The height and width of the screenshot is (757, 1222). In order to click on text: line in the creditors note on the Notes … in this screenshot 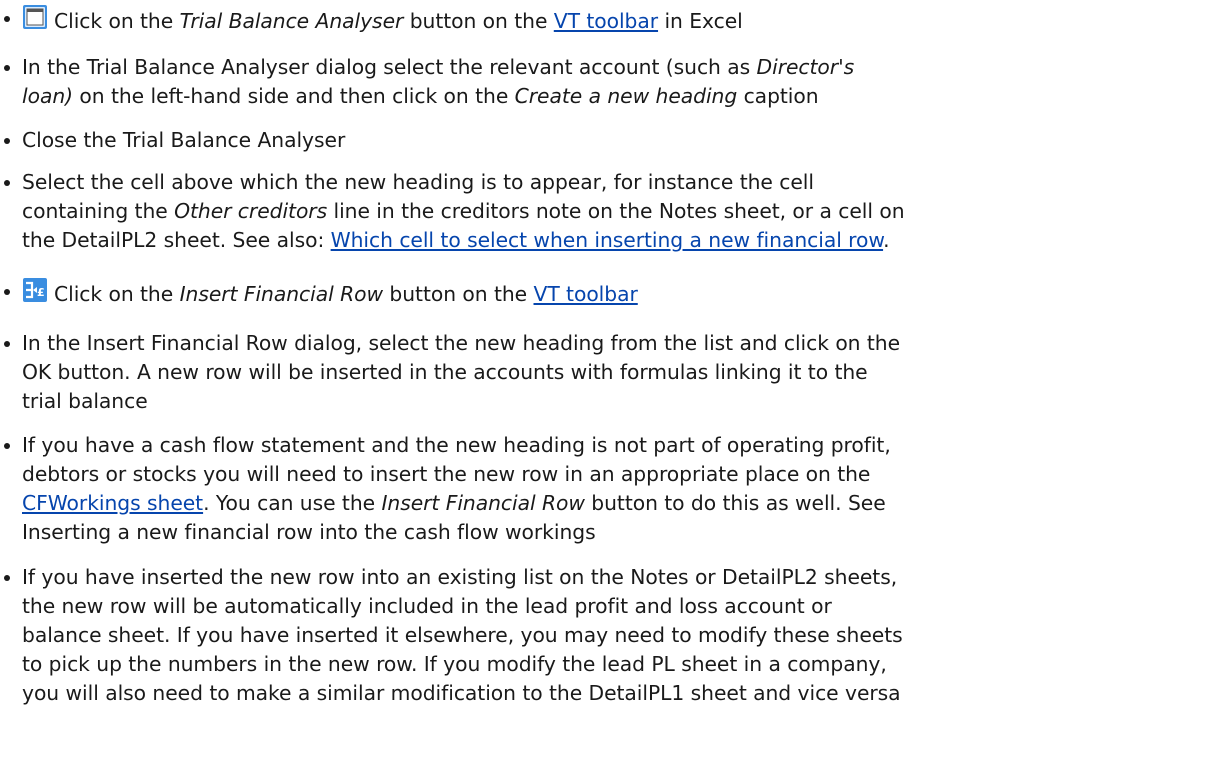, I will do `click(616, 211)`.